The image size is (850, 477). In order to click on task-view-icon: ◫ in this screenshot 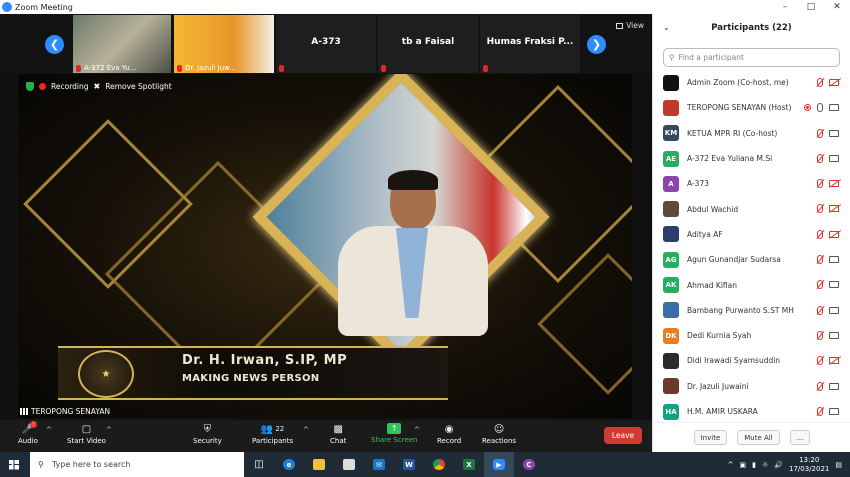, I will do `click(259, 464)`.